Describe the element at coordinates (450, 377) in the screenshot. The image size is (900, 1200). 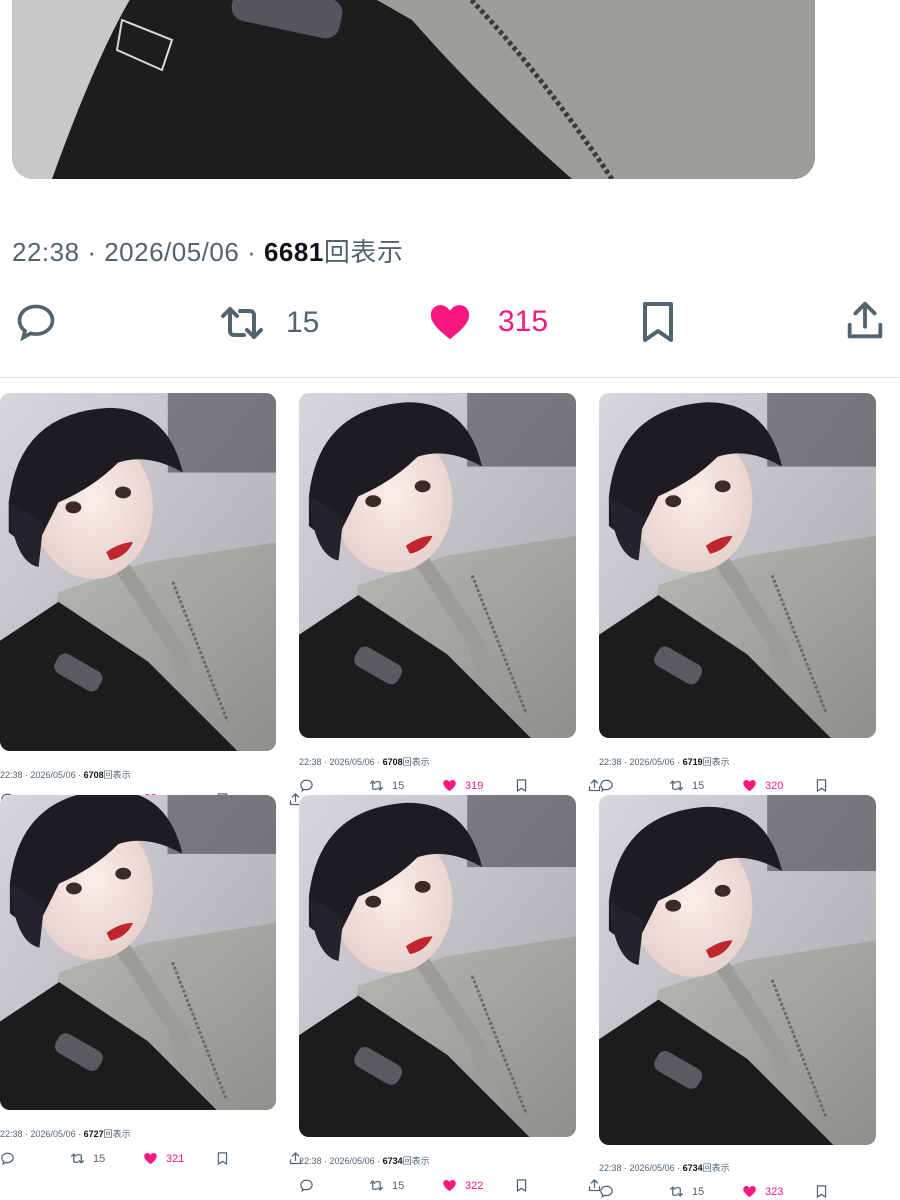
I see `divider` at that location.